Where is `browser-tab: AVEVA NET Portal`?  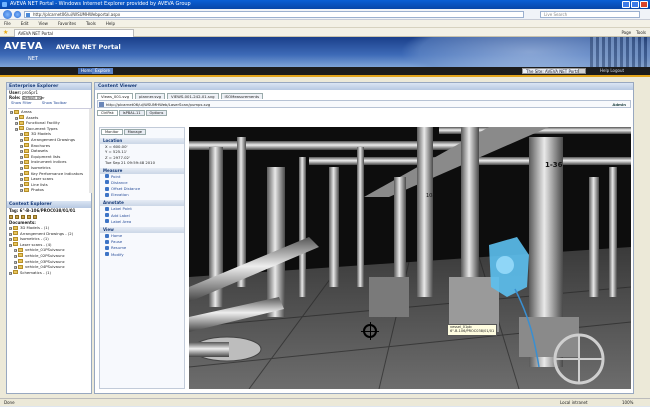 browser-tab: AVEVA NET Portal is located at coordinates (74, 33).